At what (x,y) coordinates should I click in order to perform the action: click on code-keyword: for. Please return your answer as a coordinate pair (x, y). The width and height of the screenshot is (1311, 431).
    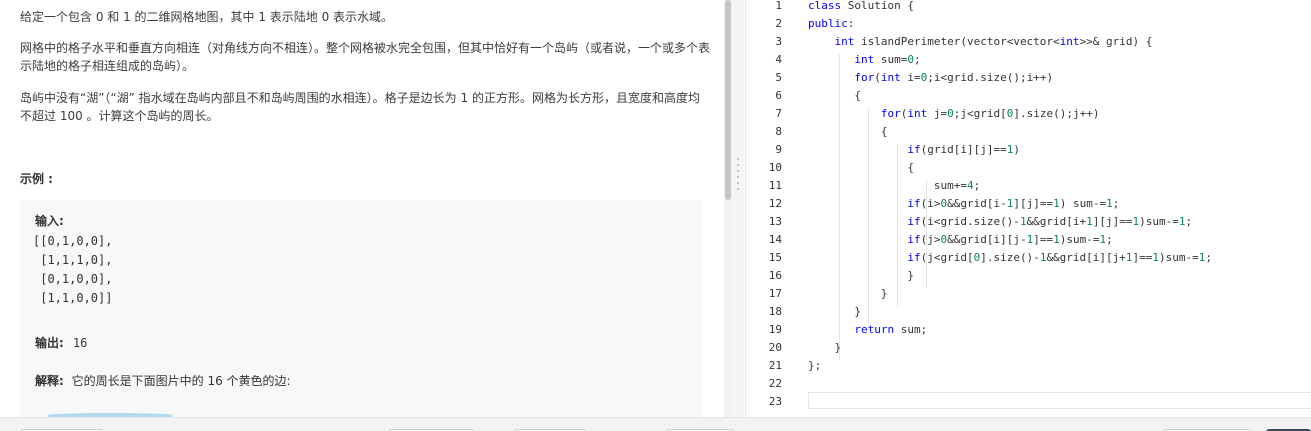
    Looking at the image, I should click on (890, 113).